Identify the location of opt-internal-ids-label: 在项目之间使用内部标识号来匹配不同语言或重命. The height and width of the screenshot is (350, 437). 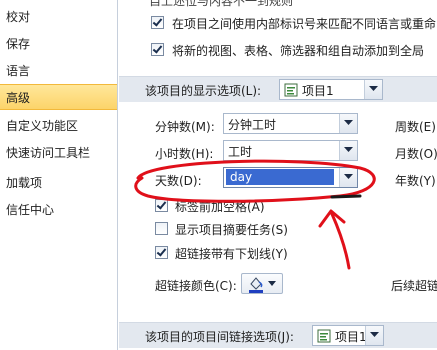
(304, 24).